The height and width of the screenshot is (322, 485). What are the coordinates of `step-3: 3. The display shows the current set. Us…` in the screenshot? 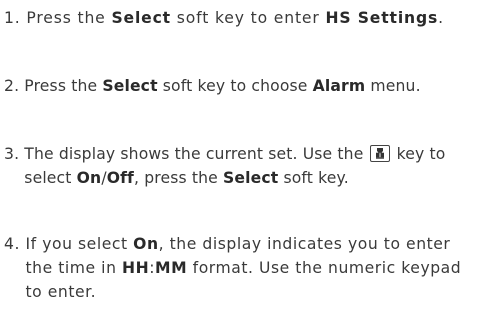 It's located at (243, 166).